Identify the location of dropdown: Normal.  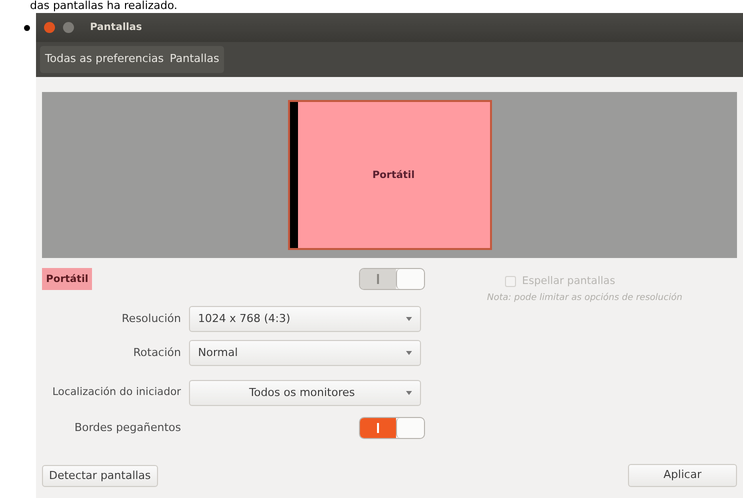
(305, 353).